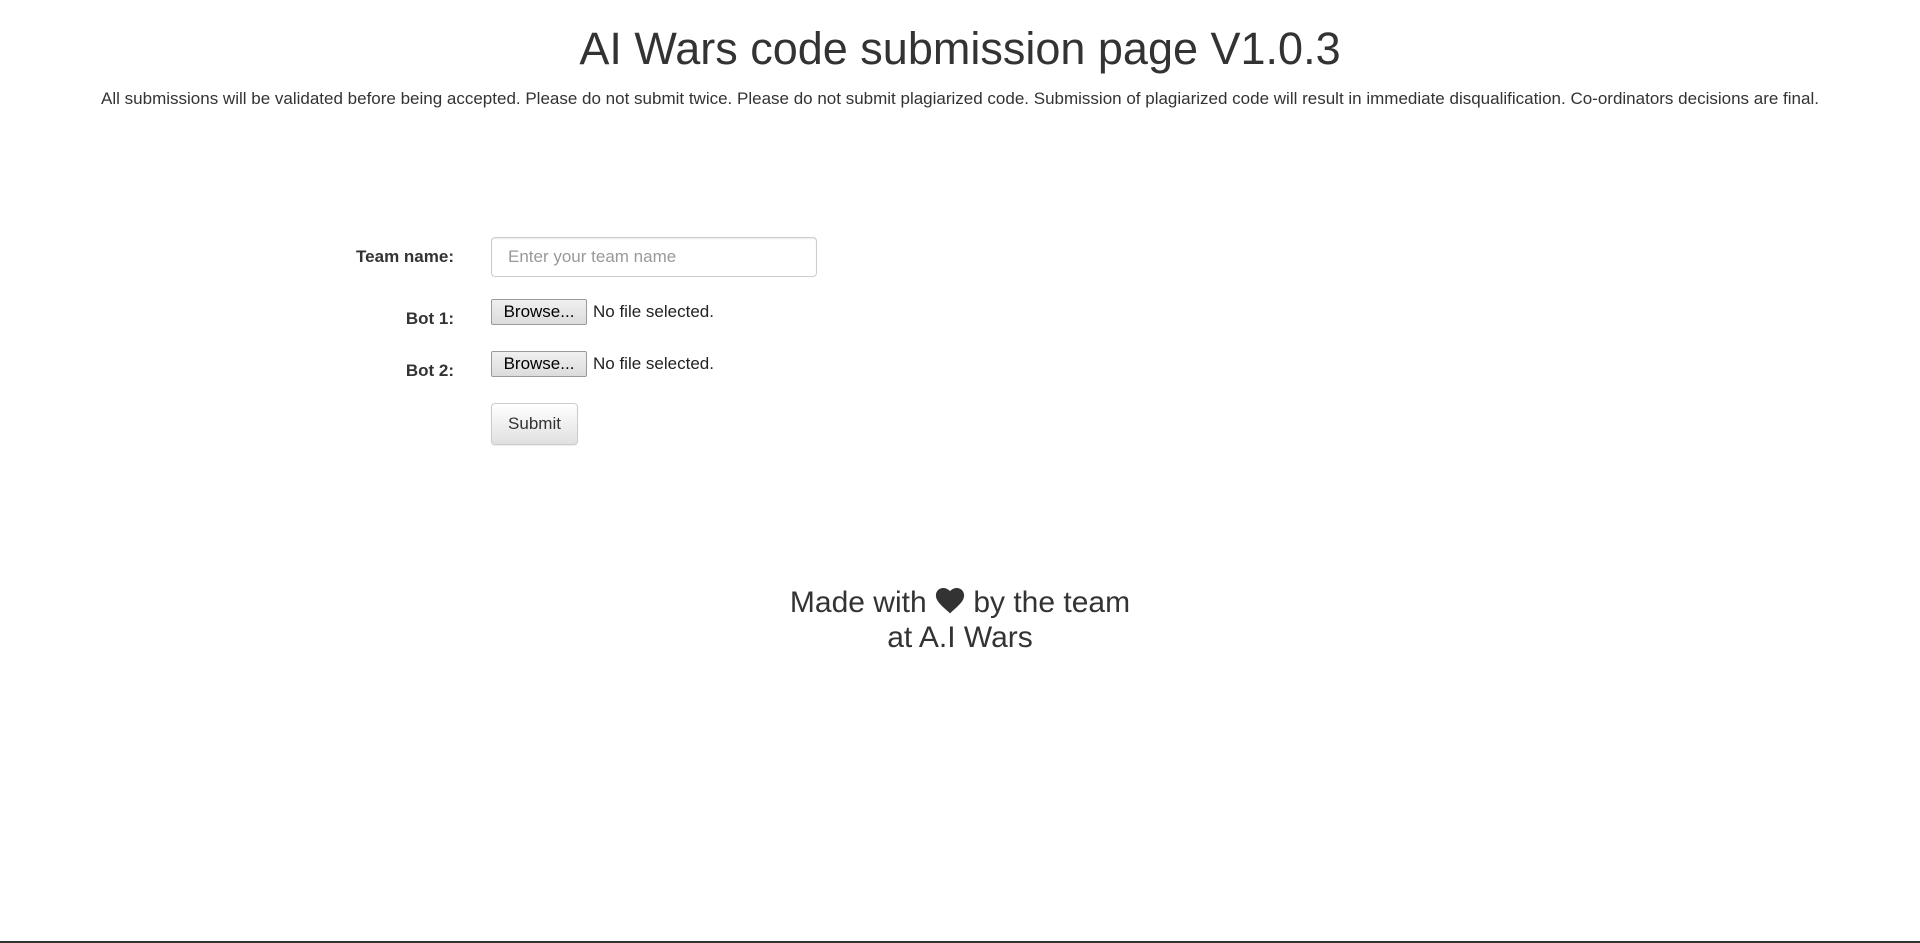 Image resolution: width=1920 pixels, height=943 pixels. What do you see at coordinates (960, 257) in the screenshot?
I see `team-name-row: Team name:` at bounding box center [960, 257].